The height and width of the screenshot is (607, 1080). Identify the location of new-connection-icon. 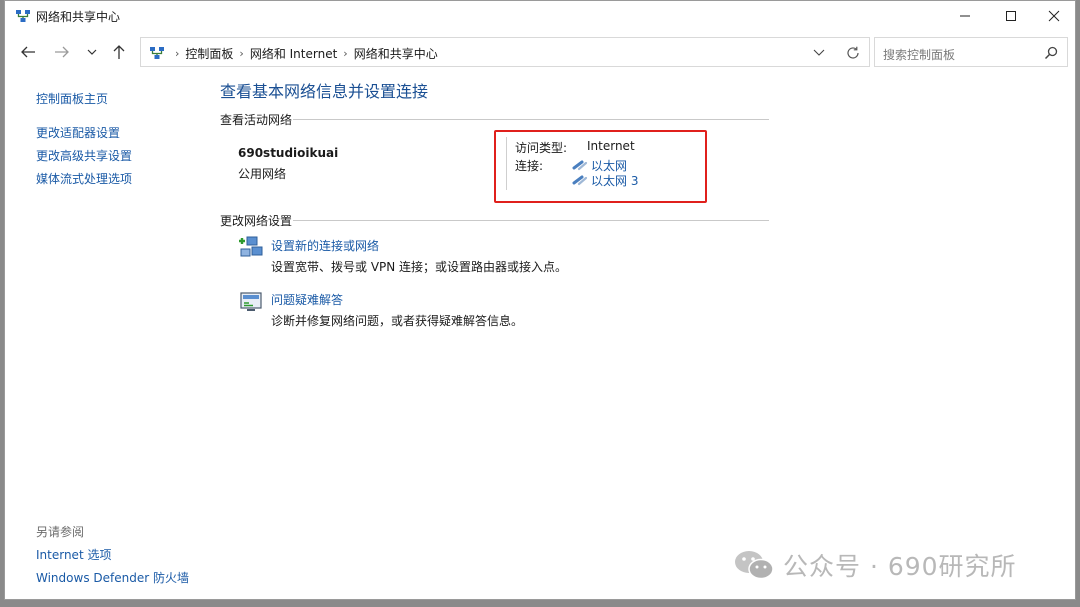
(251, 246).